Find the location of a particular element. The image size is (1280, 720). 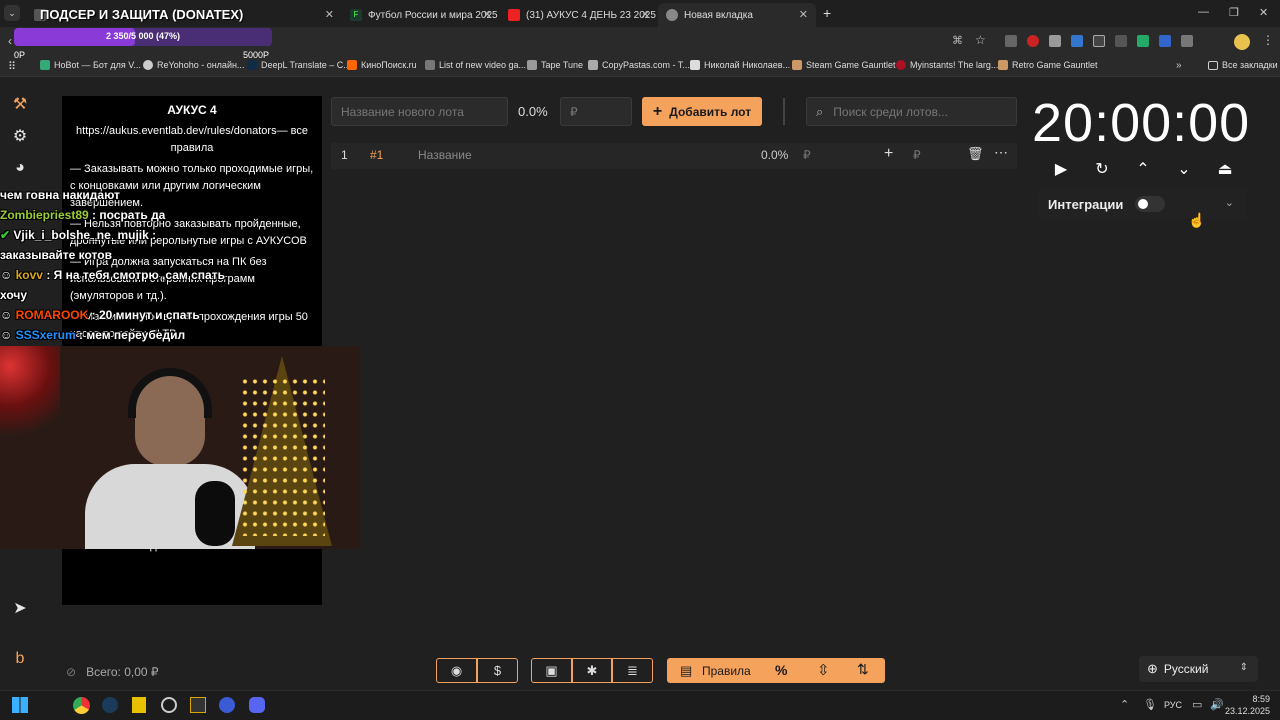

tab-new: Новая вкладка ✕ is located at coordinates (737, 15).